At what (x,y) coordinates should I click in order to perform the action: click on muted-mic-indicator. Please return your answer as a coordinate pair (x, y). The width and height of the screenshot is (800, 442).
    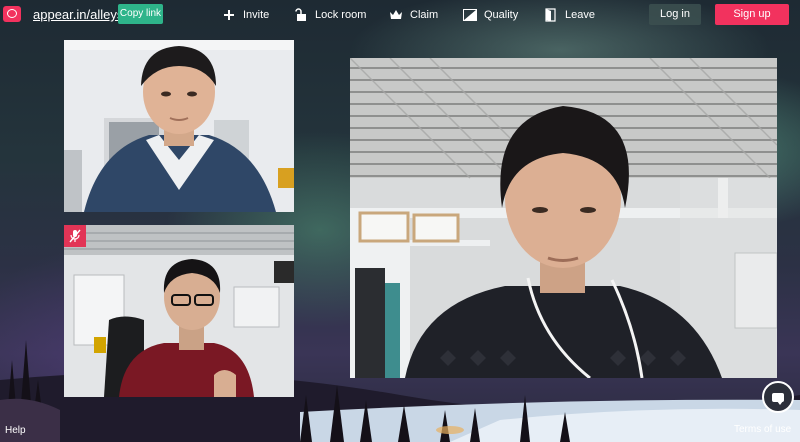
    Looking at the image, I should click on (75, 236).